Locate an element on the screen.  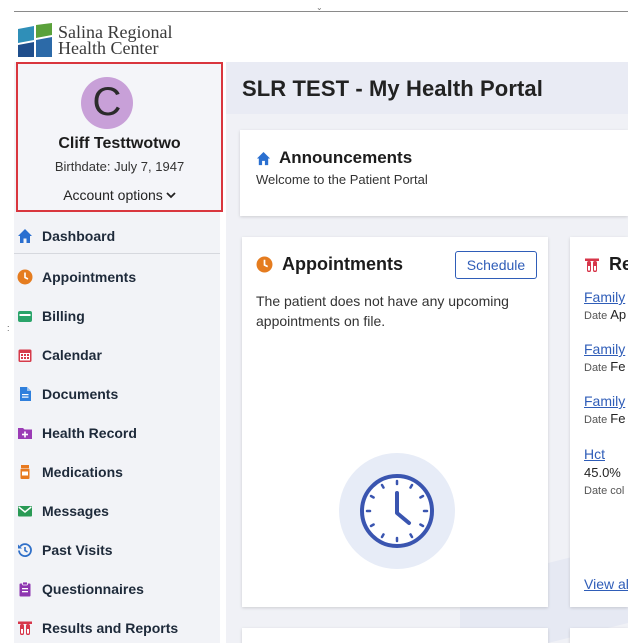
account-options-button: Account options is located at coordinates (119, 195).